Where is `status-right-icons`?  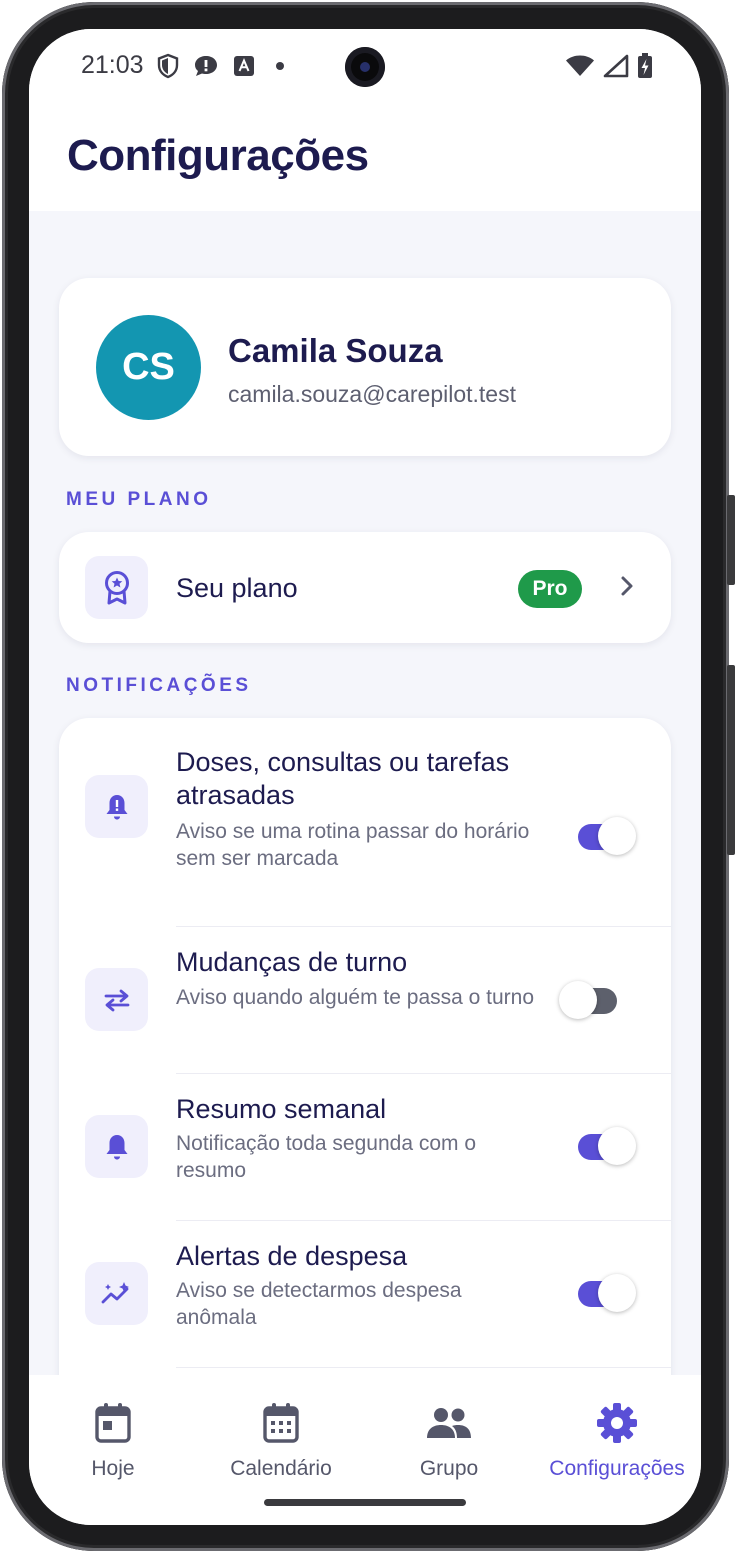 status-right-icons is located at coordinates (609, 68).